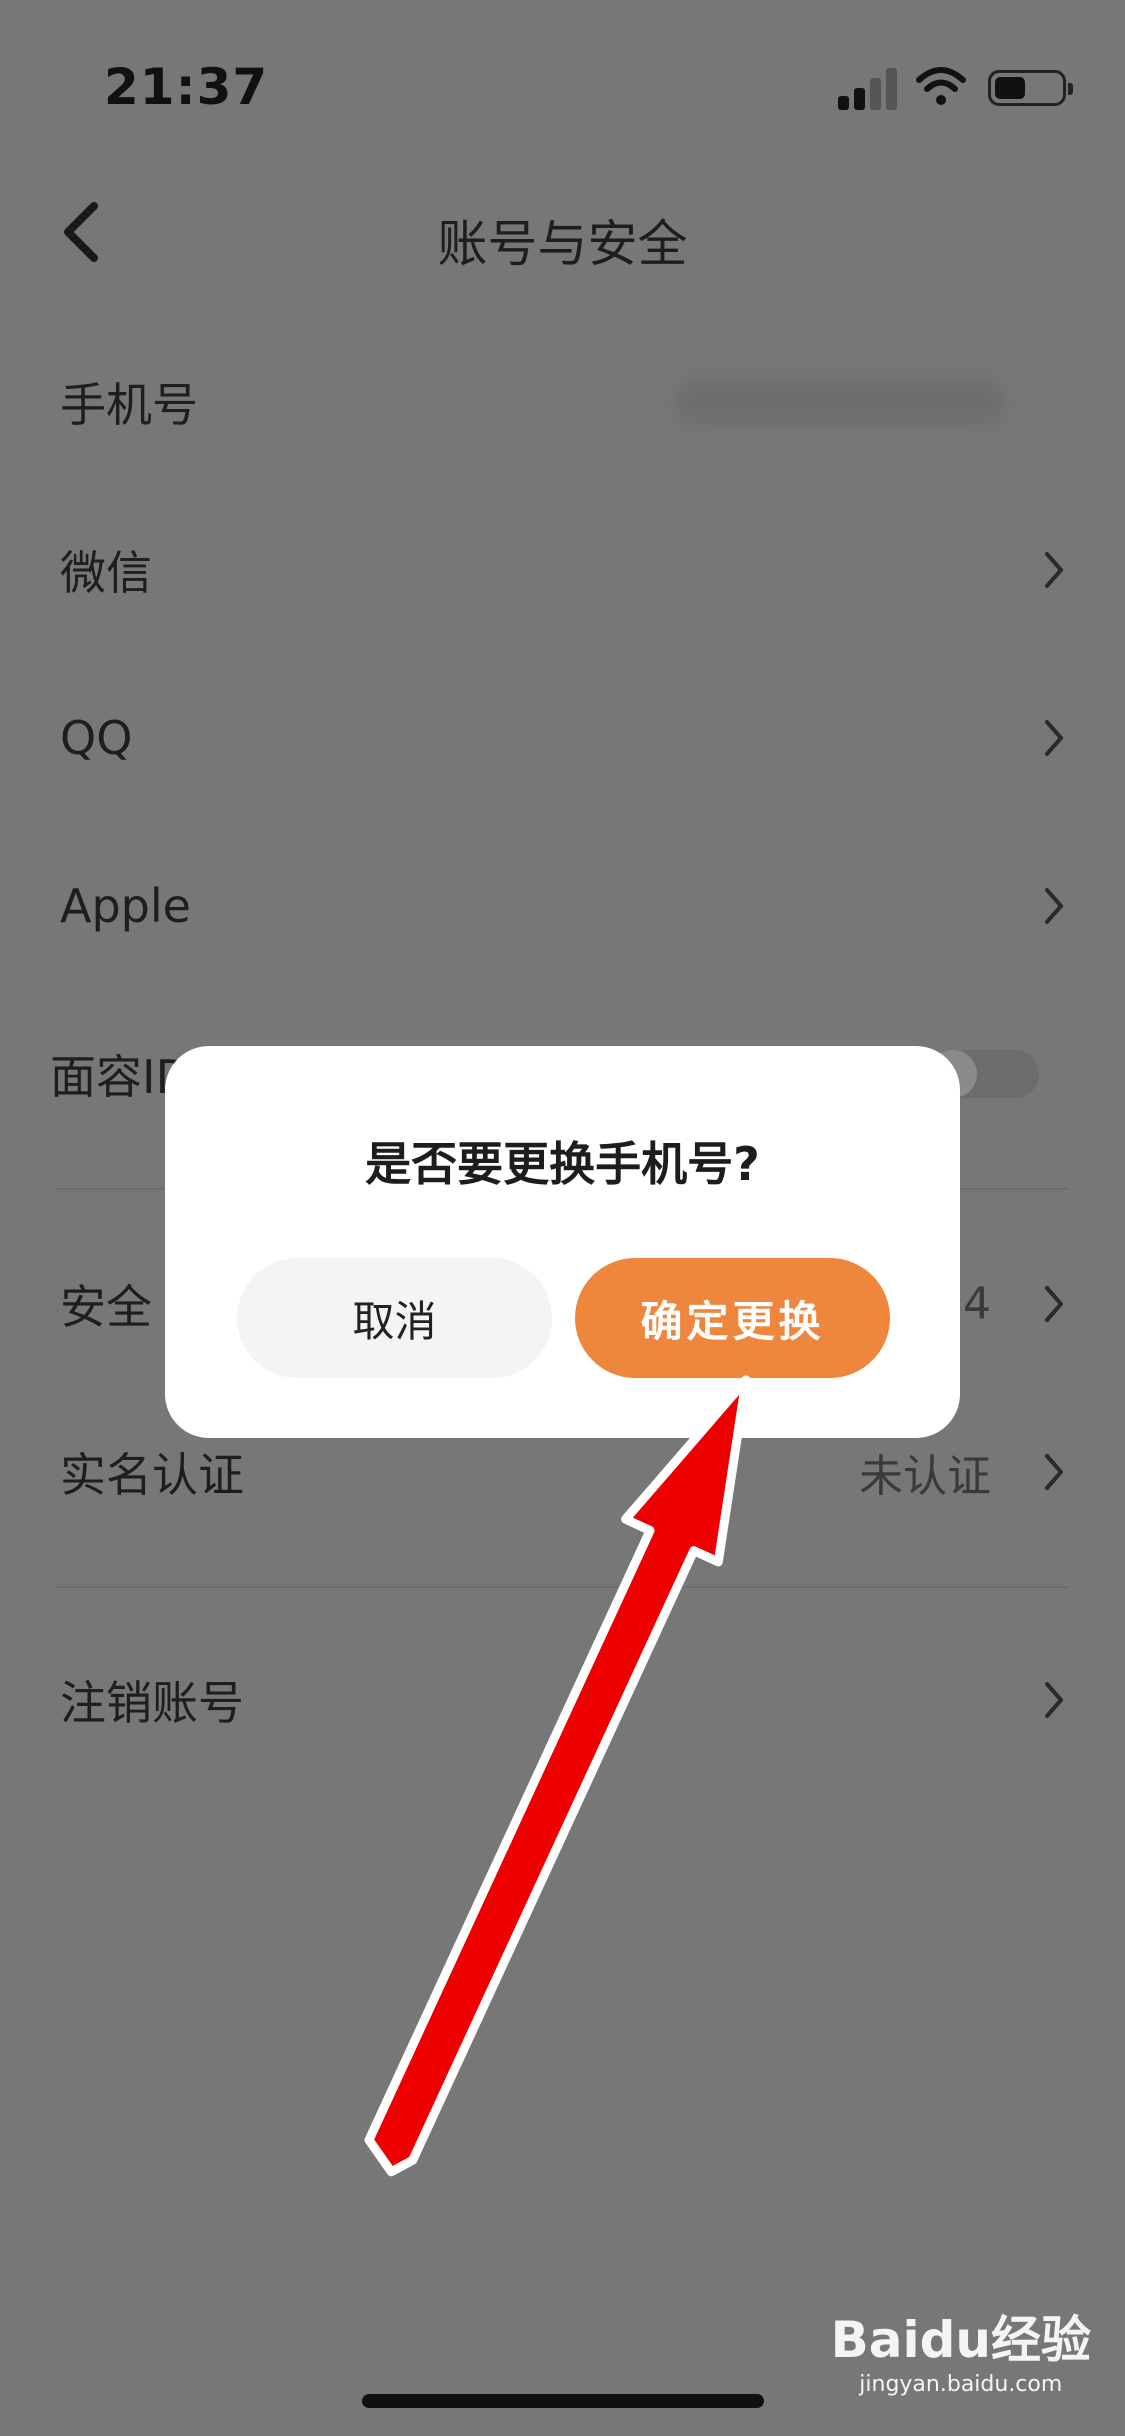 The height and width of the screenshot is (2436, 1125). What do you see at coordinates (125, 906) in the screenshot?
I see `row-label: Apple` at bounding box center [125, 906].